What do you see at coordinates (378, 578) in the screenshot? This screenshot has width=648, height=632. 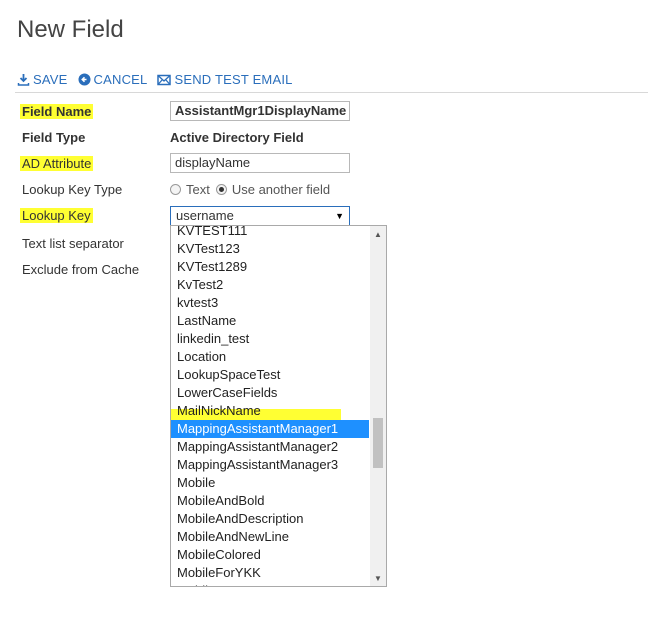 I see `scroll-down-icon: ▼` at bounding box center [378, 578].